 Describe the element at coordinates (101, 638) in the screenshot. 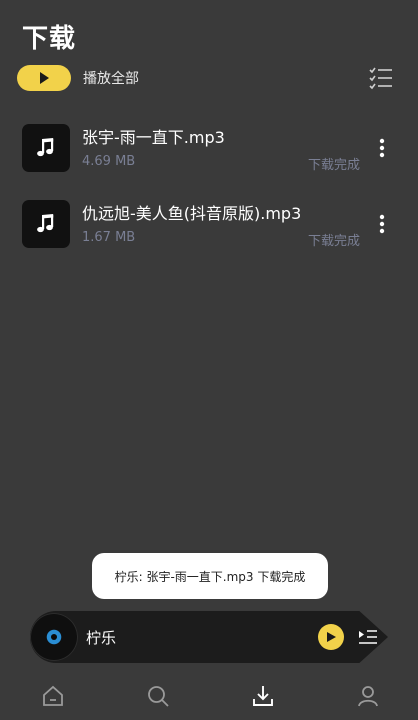

I see `player-track-title: 柠乐` at that location.